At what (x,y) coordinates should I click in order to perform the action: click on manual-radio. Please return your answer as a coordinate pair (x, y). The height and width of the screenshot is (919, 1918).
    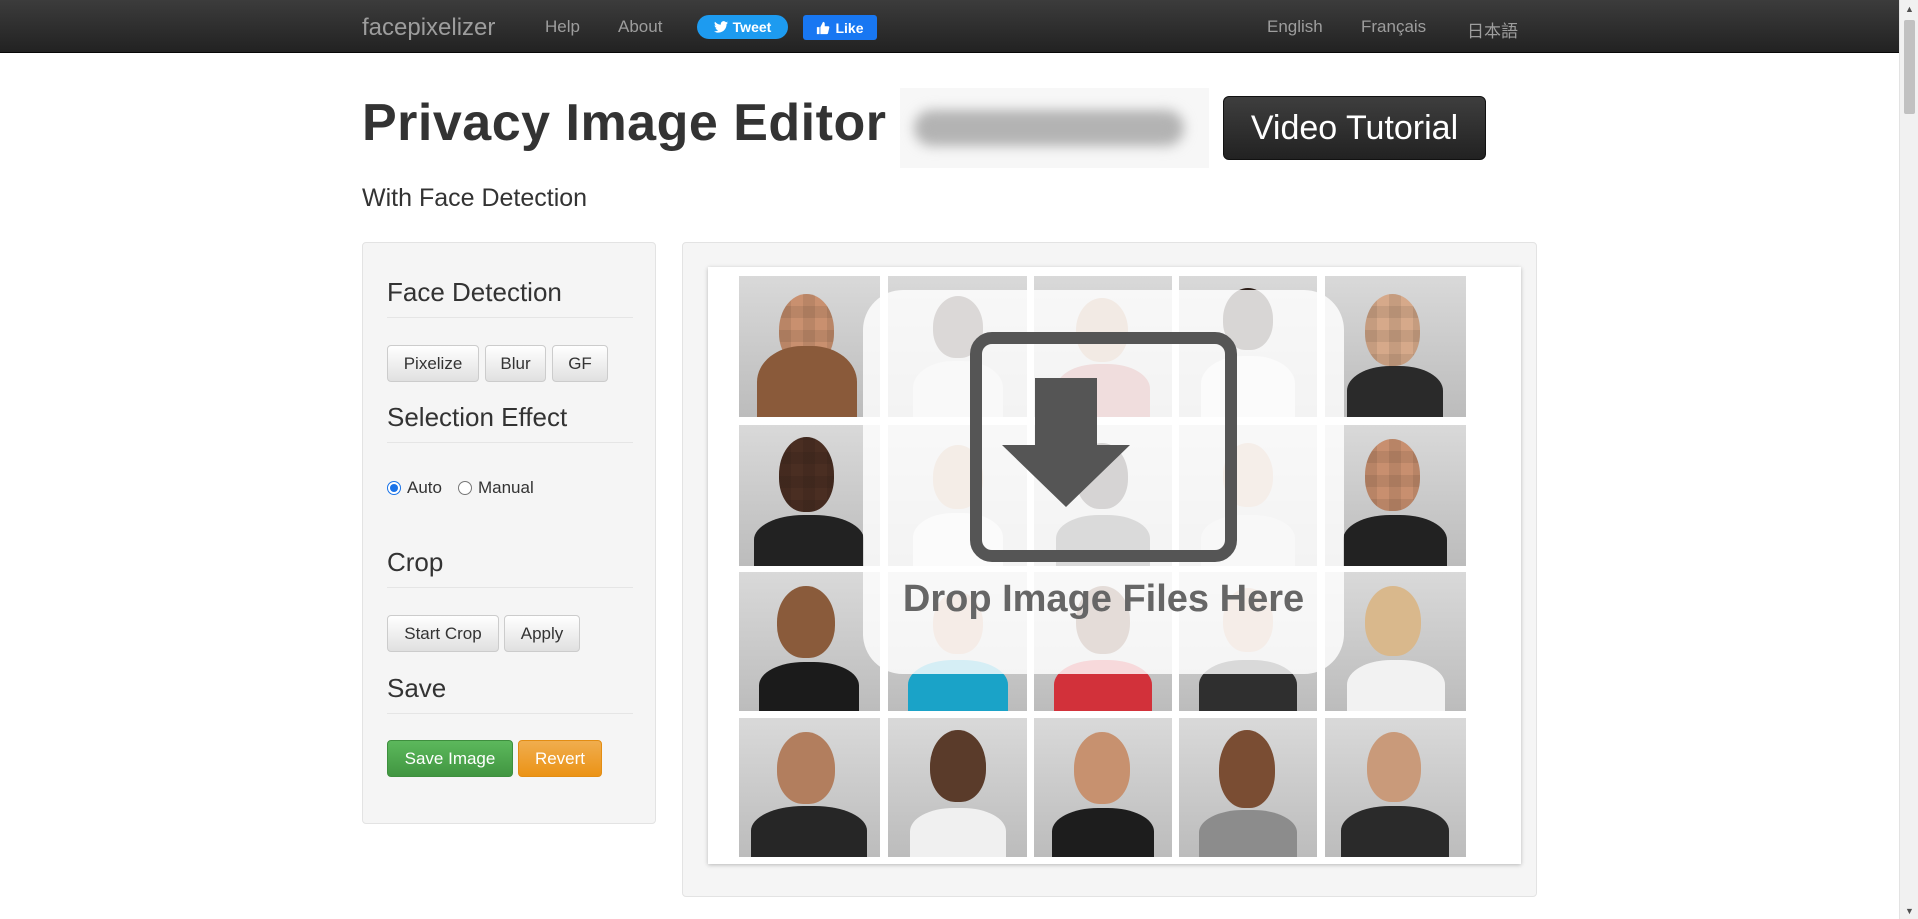
    Looking at the image, I should click on (464, 488).